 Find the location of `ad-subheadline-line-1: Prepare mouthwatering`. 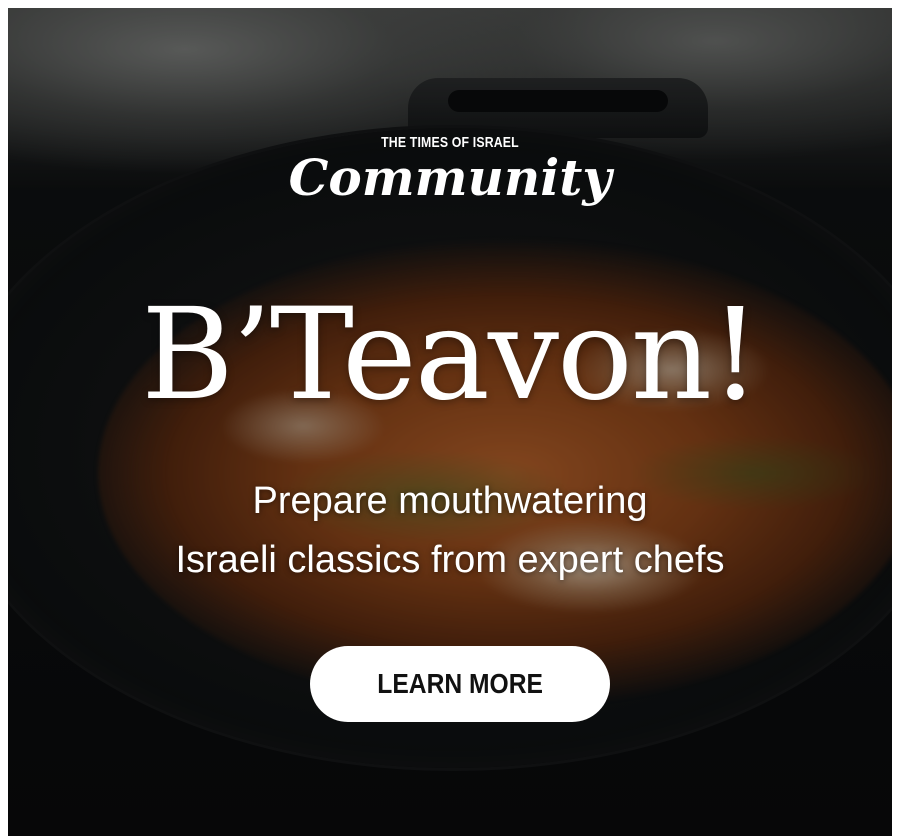

ad-subheadline-line-1: Prepare mouthwatering is located at coordinates (450, 501).